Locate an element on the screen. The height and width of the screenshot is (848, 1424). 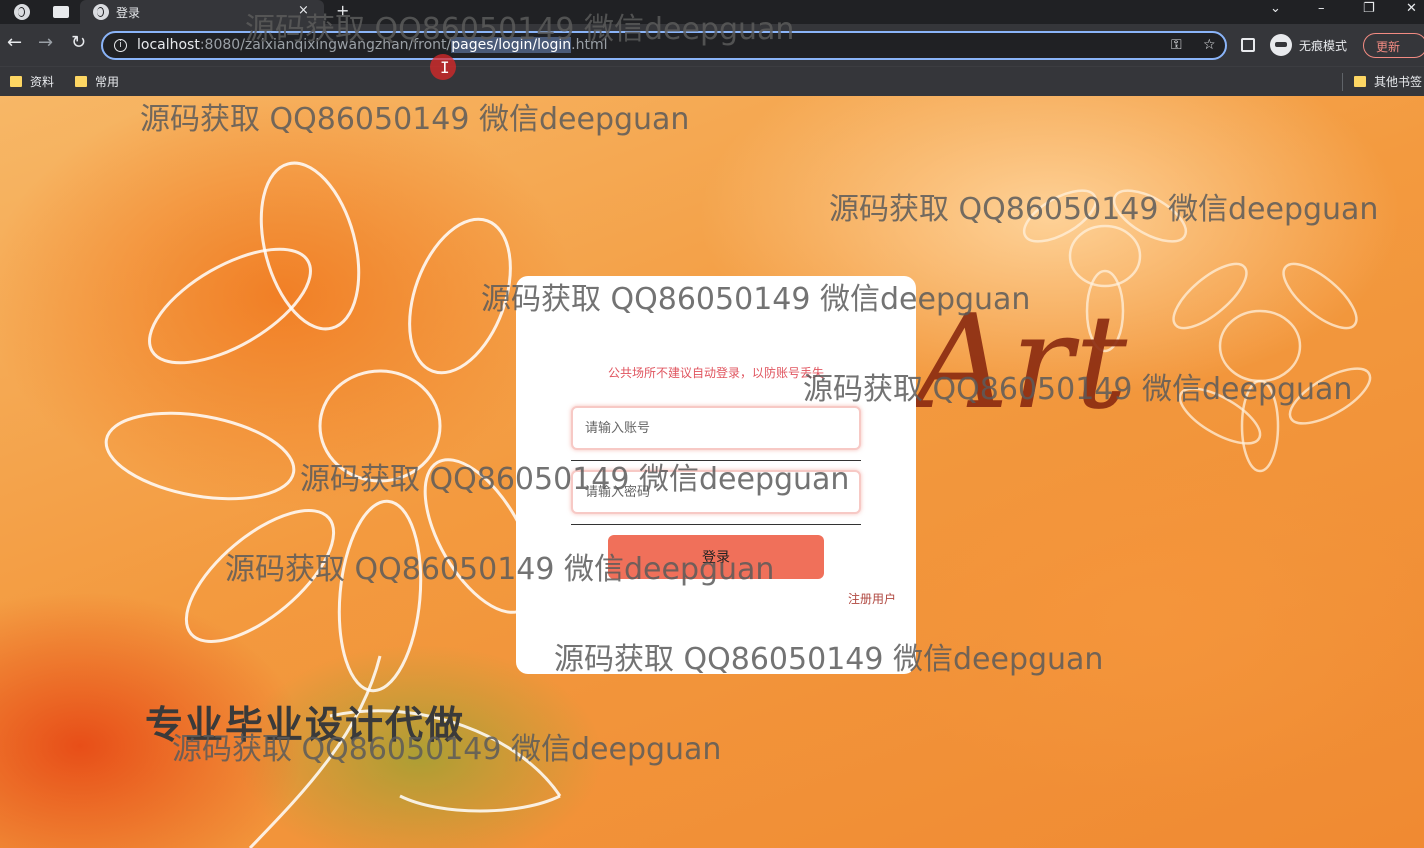
password-input is located at coordinates (716, 492).